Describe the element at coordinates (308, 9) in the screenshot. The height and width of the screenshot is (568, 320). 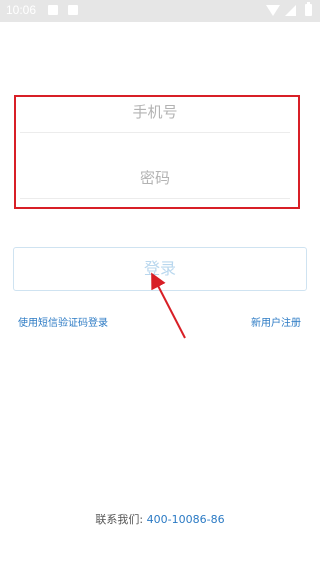
I see `battery-icon` at that location.